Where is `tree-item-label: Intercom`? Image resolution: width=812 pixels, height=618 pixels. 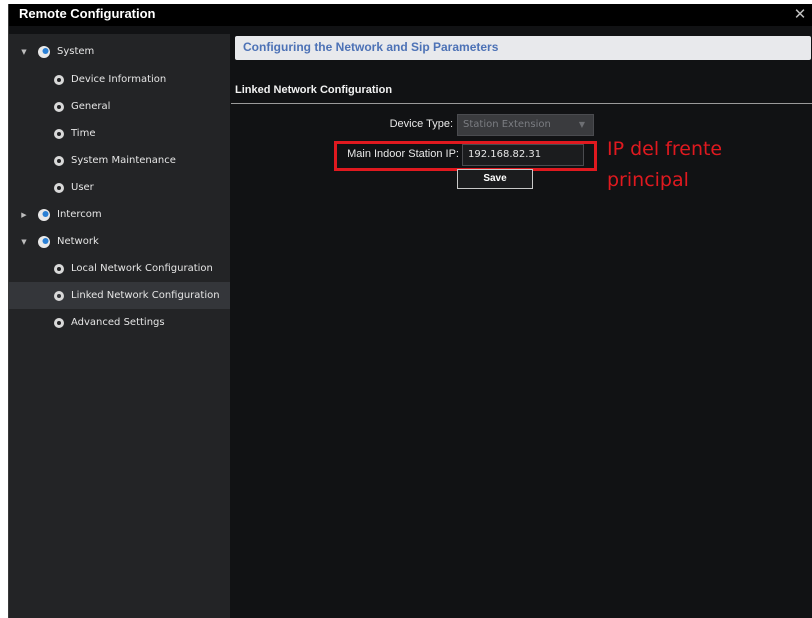
tree-item-label: Intercom is located at coordinates (79, 214).